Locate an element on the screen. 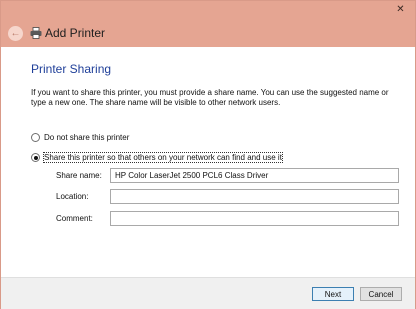 This screenshot has height=309, width=416. share-radio is located at coordinates (35, 157).